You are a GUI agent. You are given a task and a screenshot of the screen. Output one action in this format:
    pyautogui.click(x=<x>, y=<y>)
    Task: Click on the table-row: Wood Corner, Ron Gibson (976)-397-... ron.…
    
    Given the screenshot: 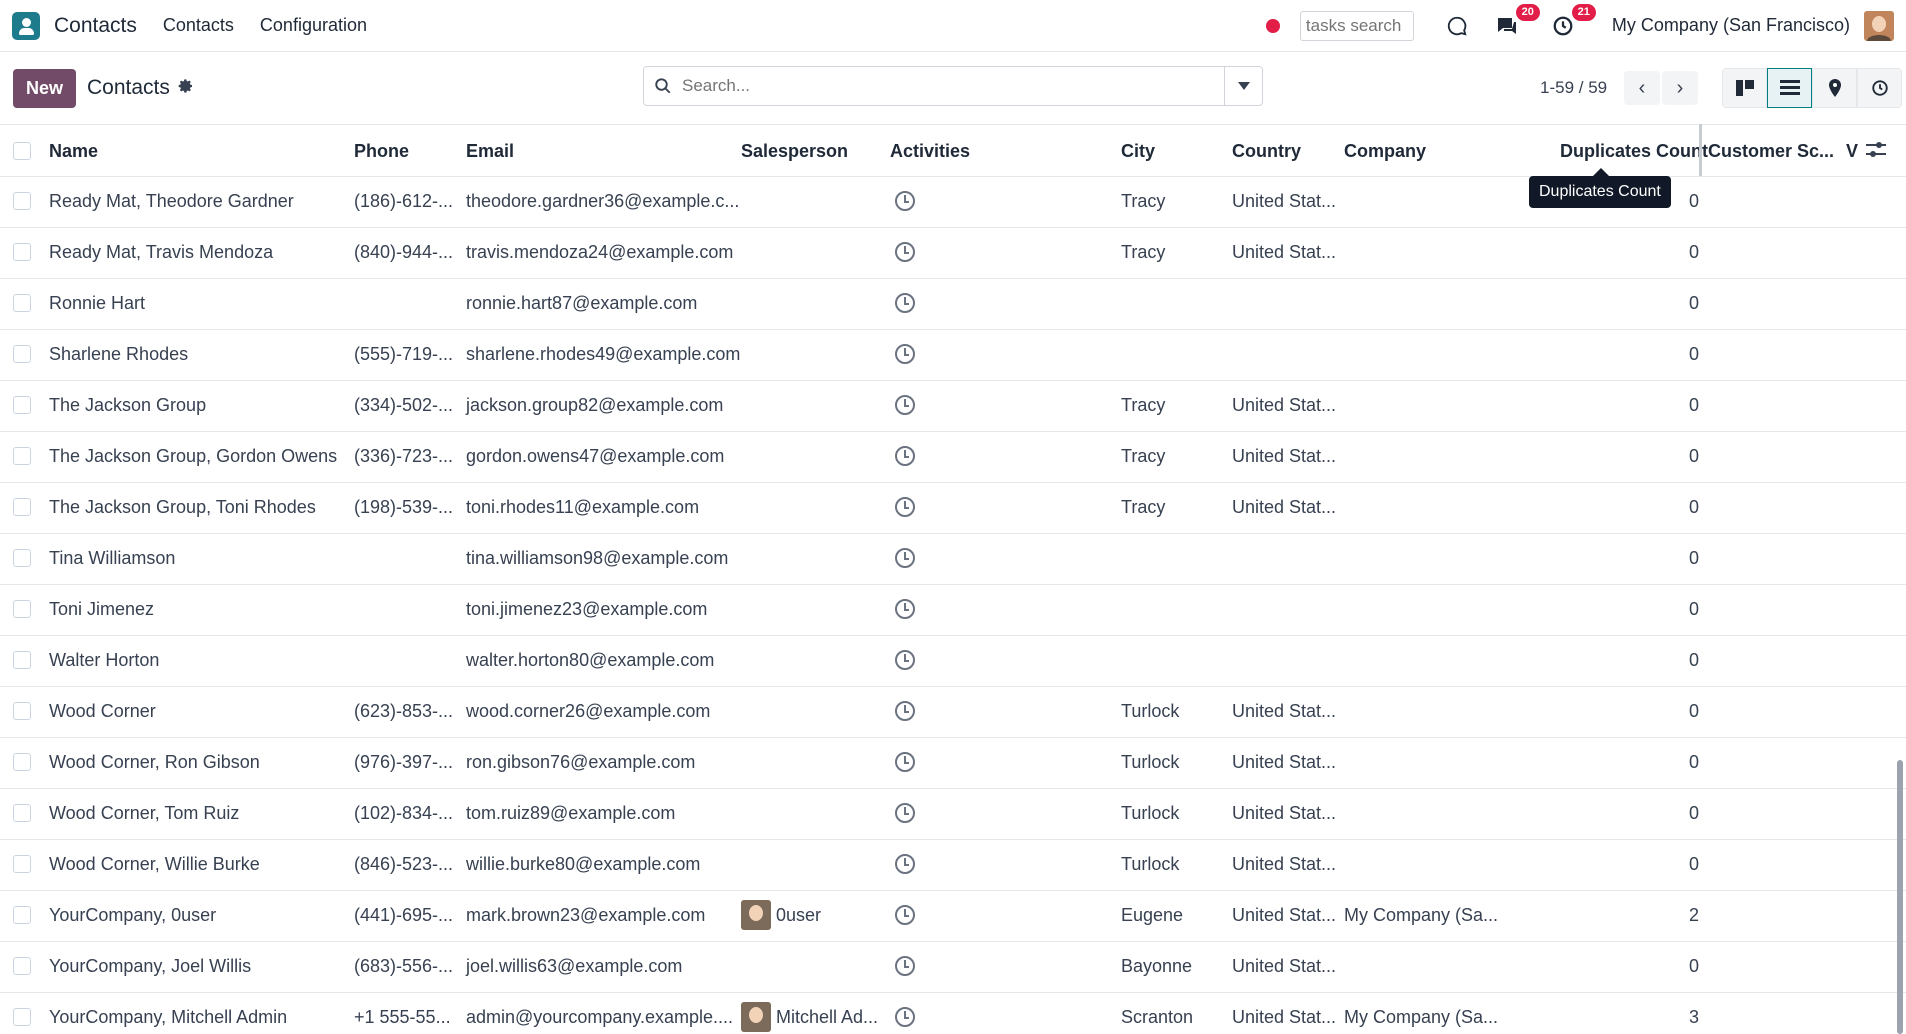 What is the action you would take?
    pyautogui.click(x=953, y=763)
    